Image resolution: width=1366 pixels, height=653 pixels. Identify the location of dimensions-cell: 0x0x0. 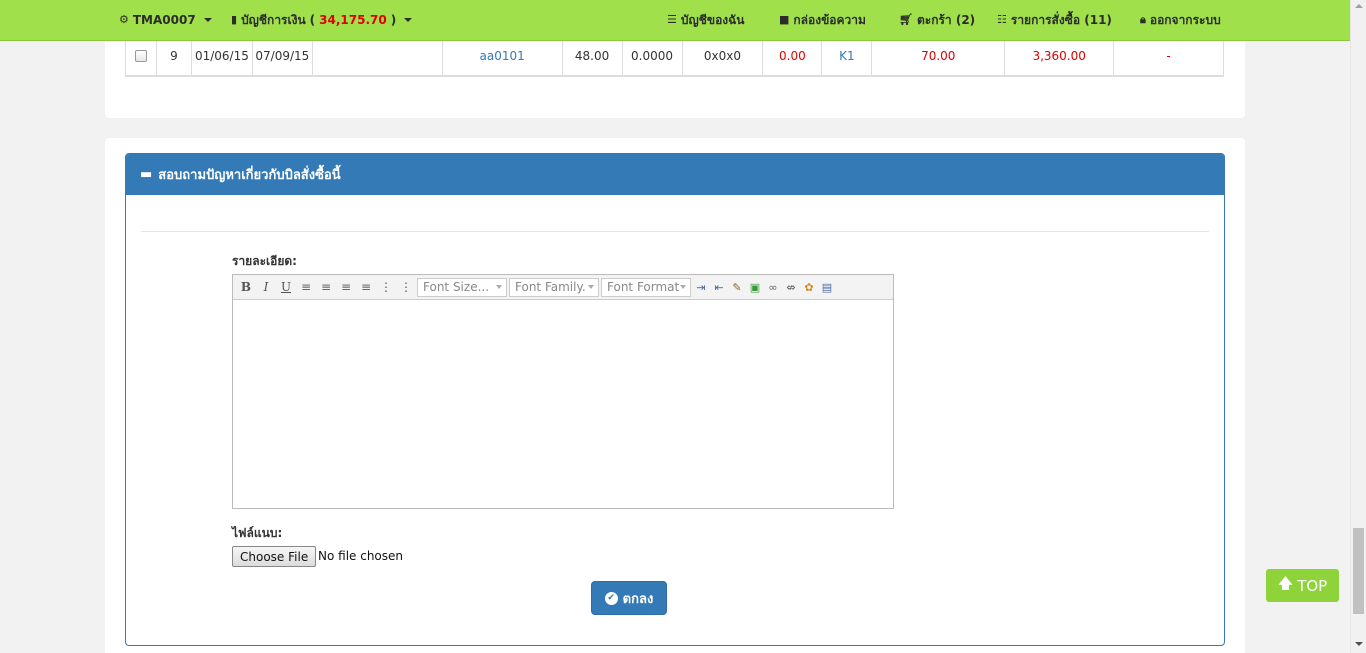
(723, 55).